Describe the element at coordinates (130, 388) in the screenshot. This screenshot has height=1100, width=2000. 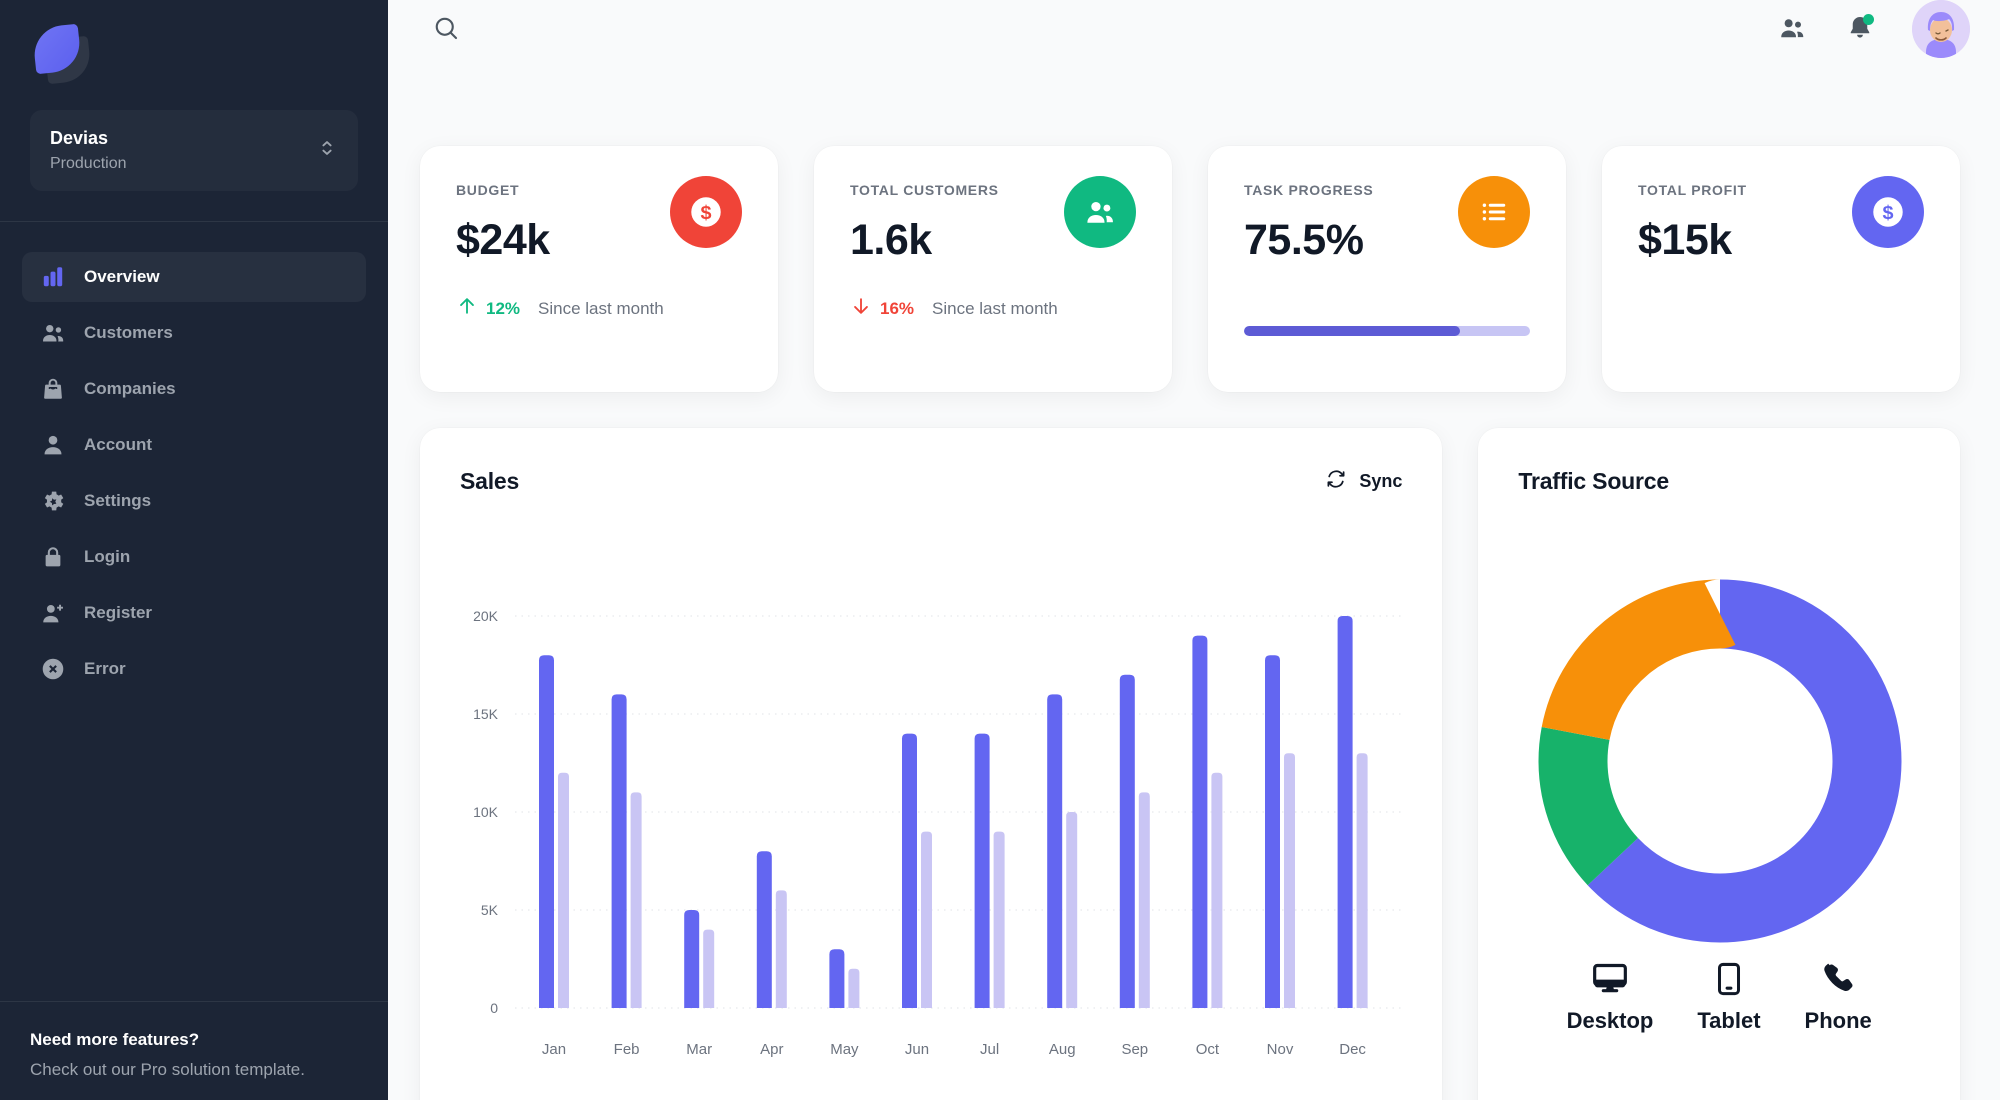
I see `sidebar-item-label: Companies` at that location.